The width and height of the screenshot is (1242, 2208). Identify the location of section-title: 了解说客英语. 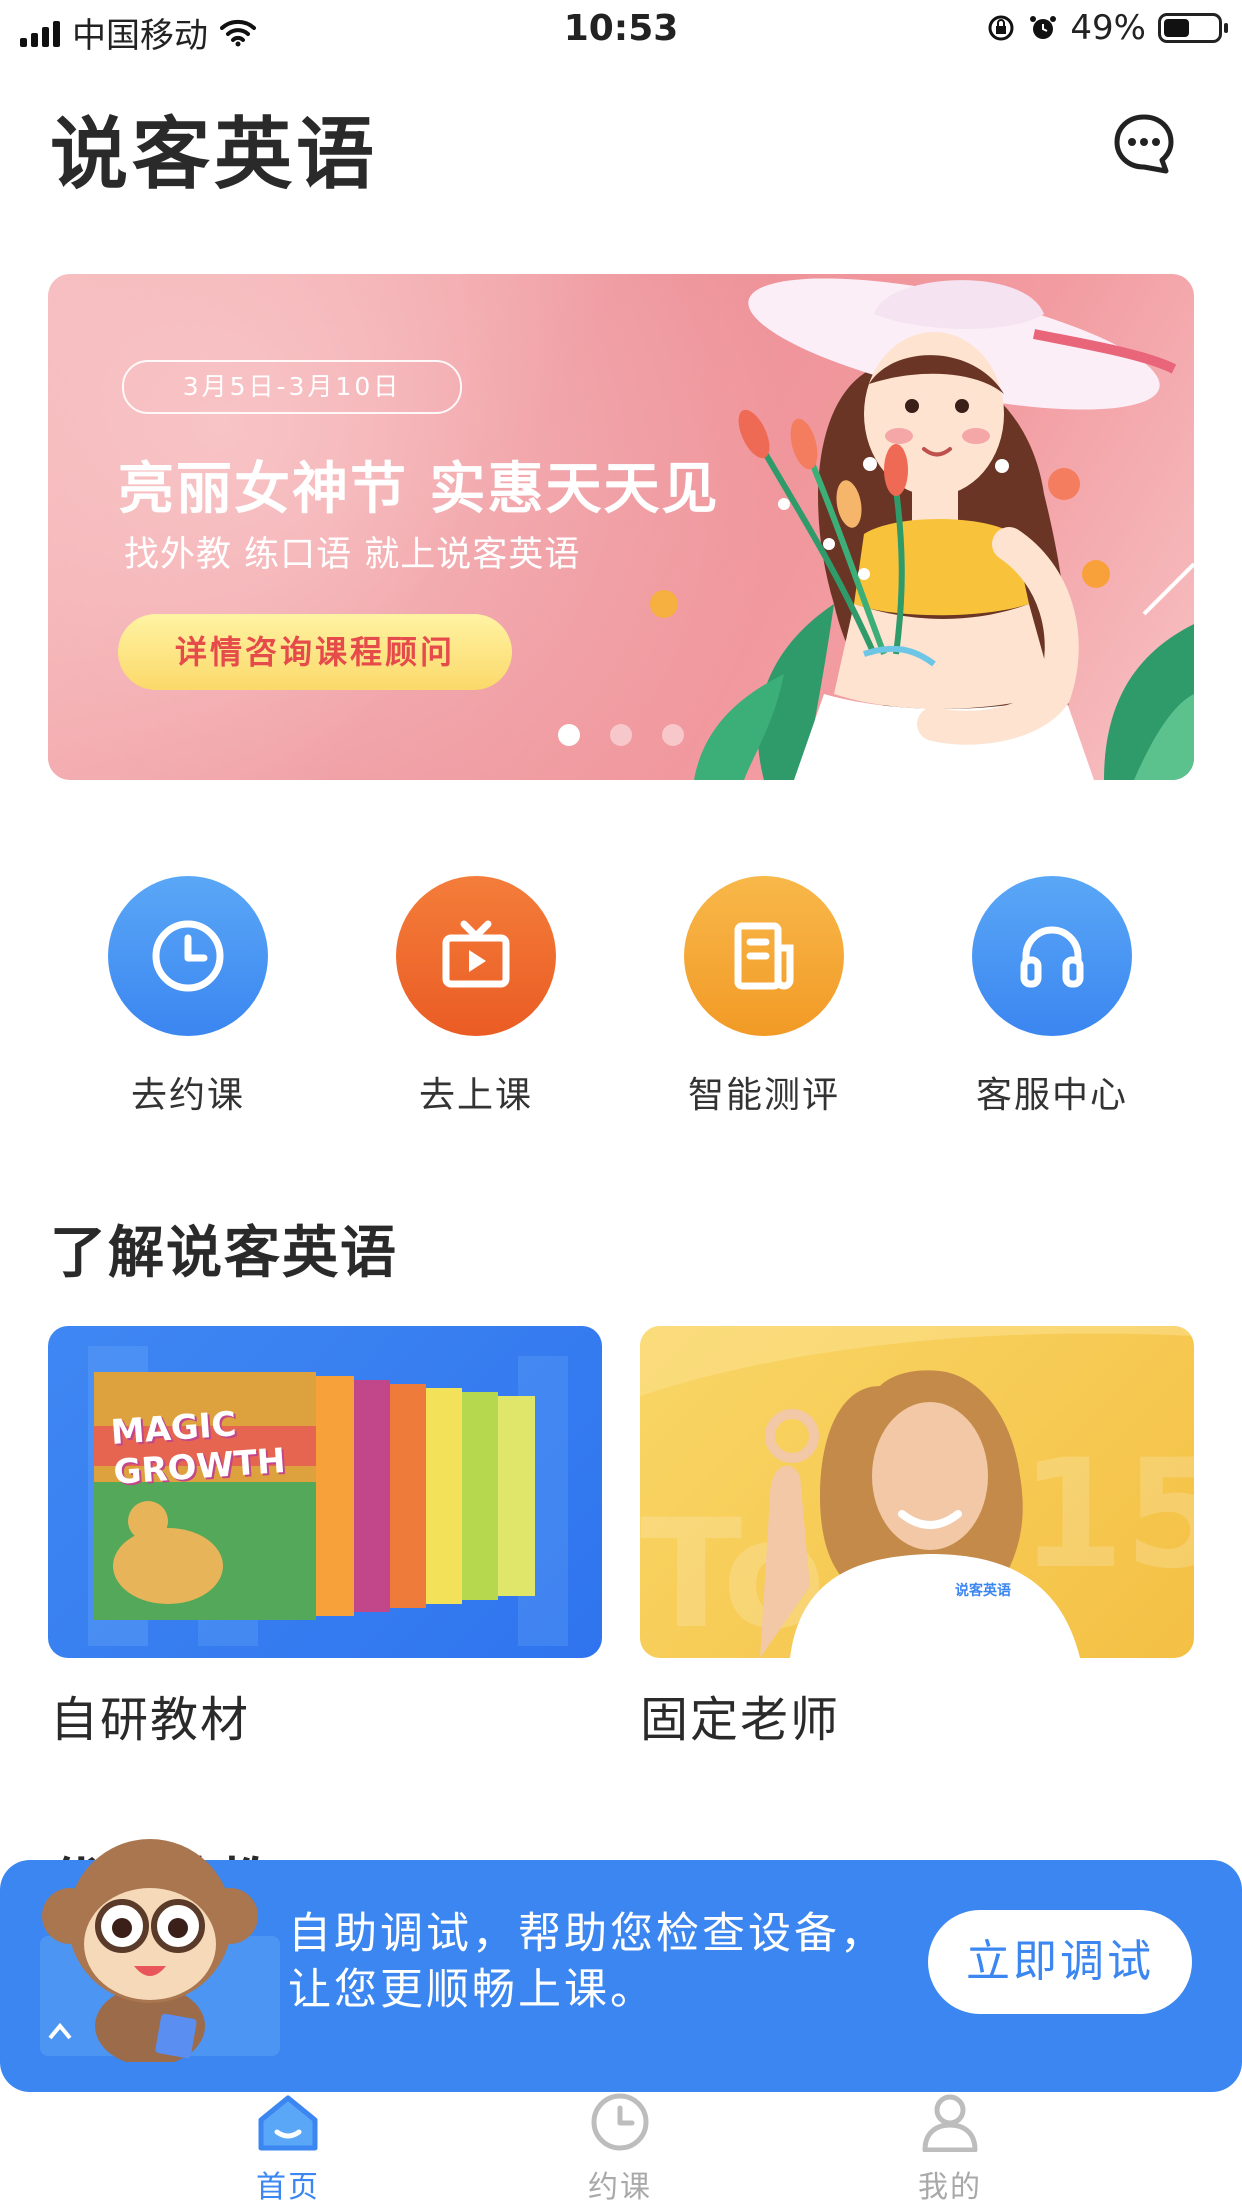
(224, 1253).